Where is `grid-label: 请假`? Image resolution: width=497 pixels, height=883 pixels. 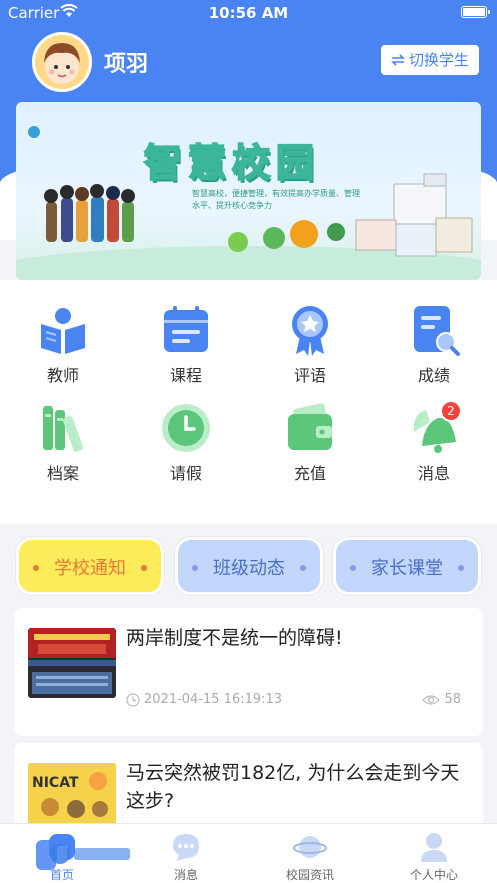 grid-label: 请假 is located at coordinates (185, 473).